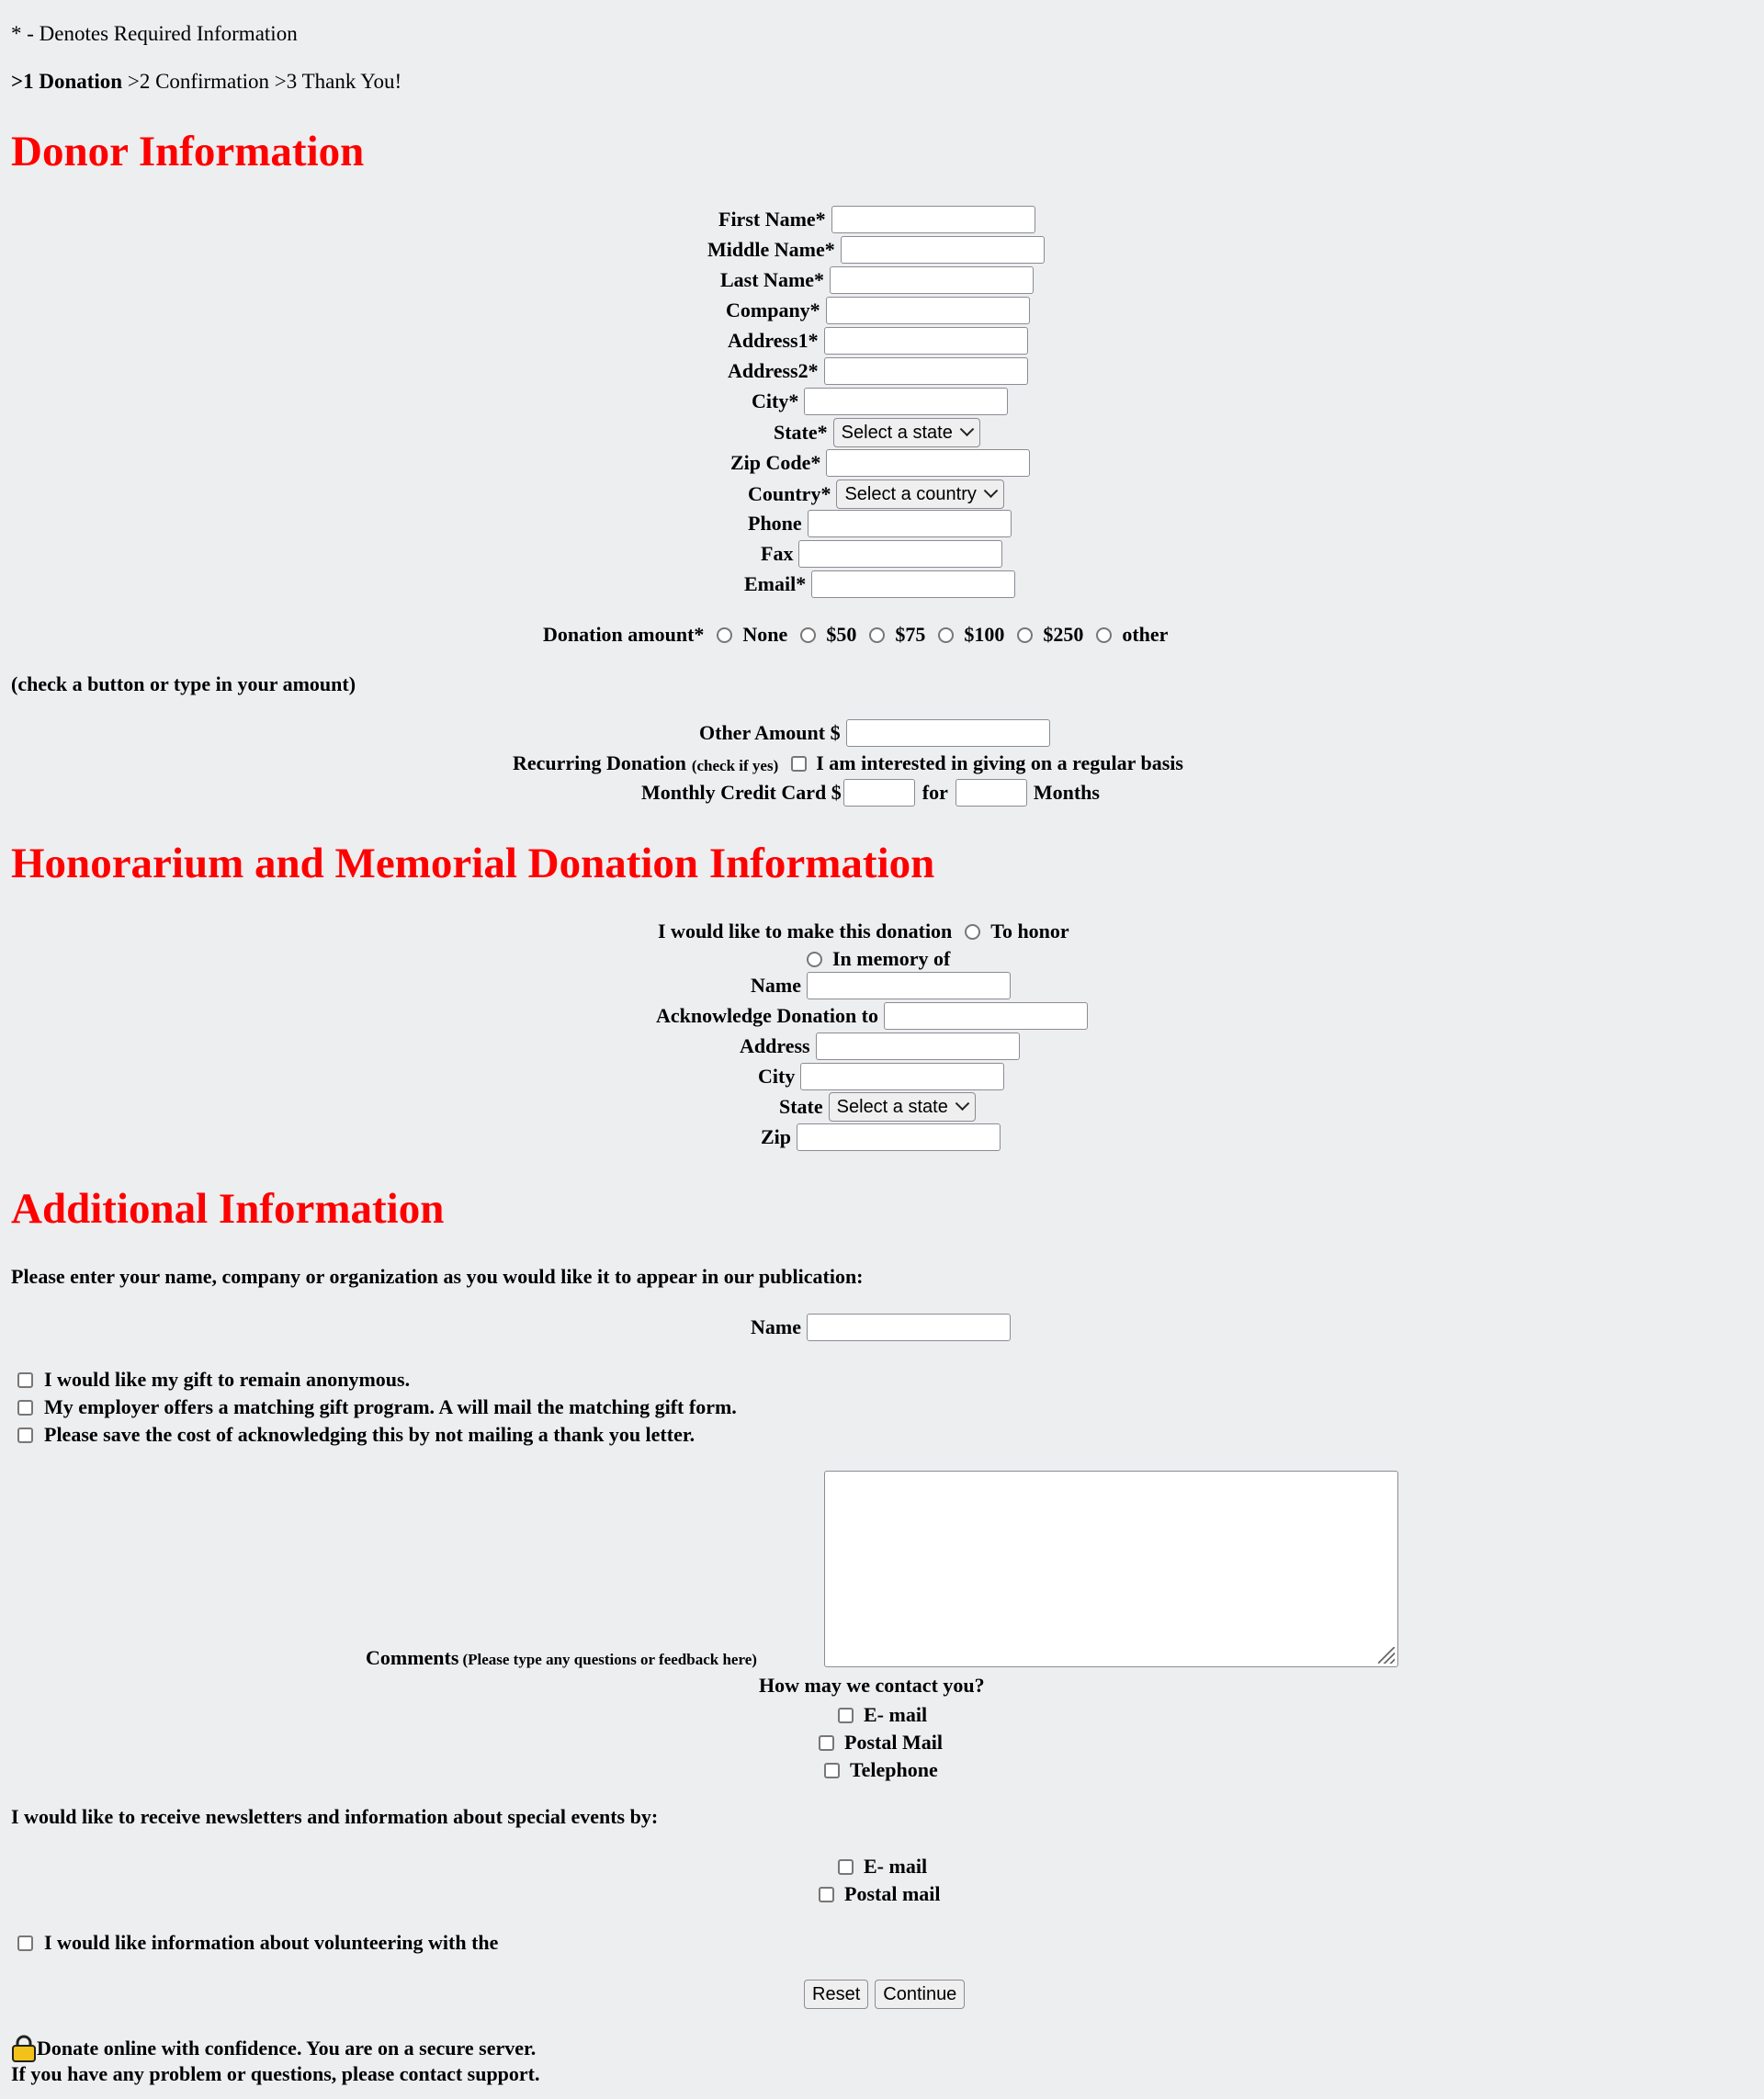 This screenshot has height=2099, width=1764. I want to click on last-name-input, so click(933, 280).